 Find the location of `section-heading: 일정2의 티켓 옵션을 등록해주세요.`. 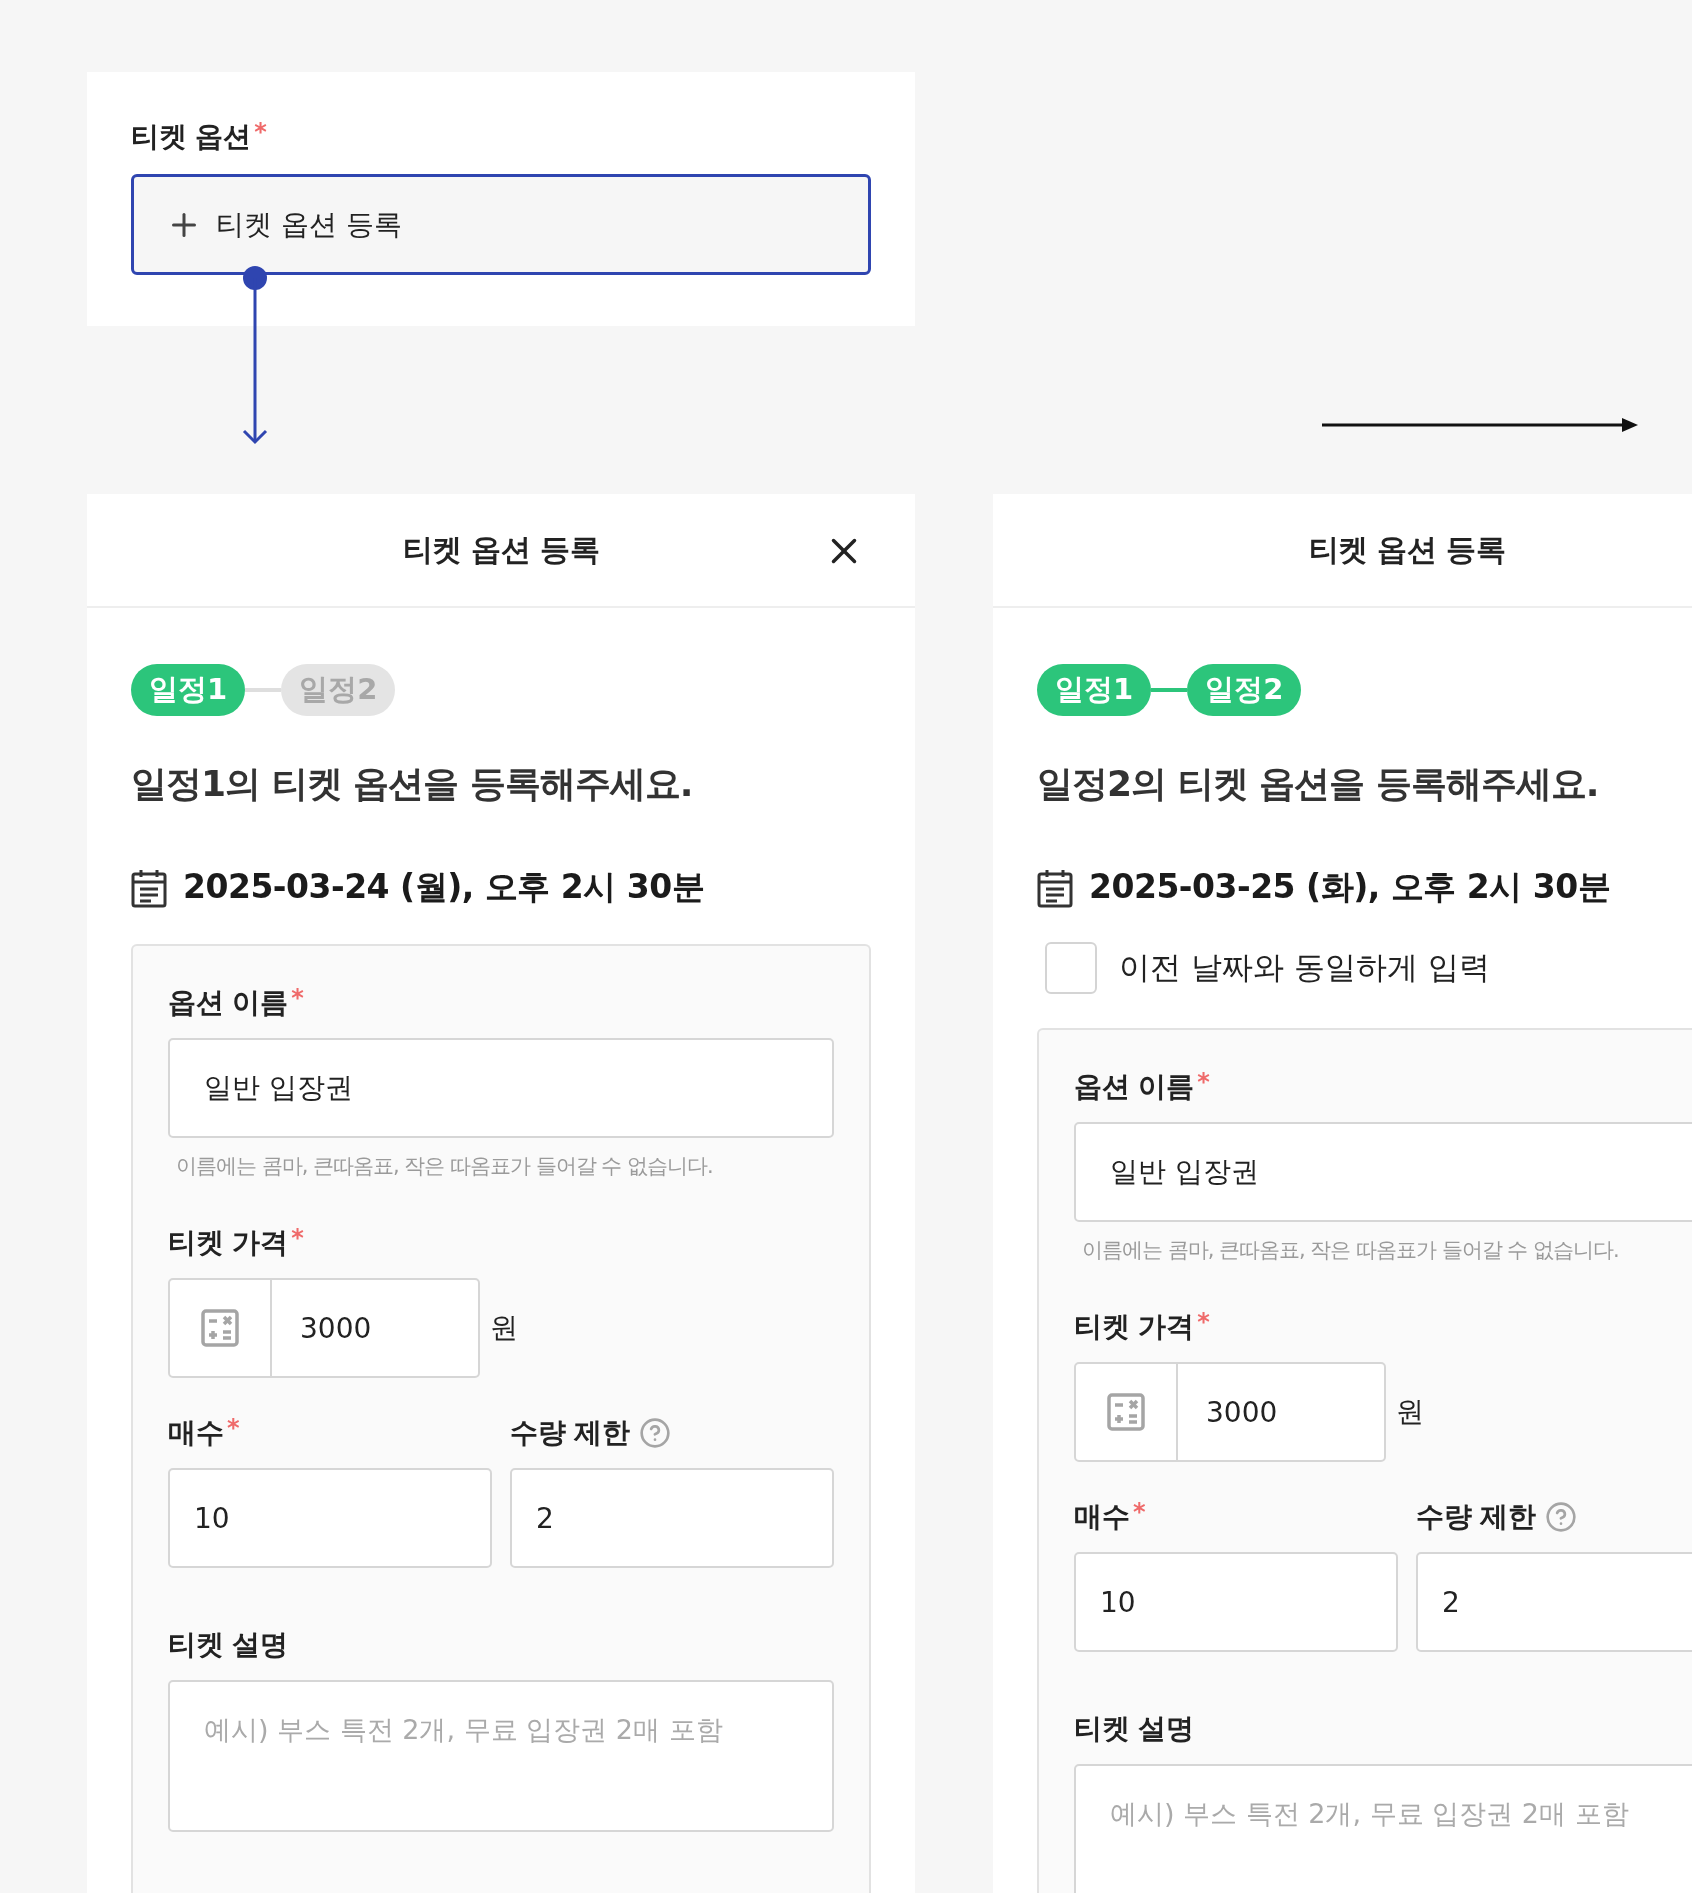

section-heading: 일정2의 티켓 옵션을 등록해주세요. is located at coordinates (1318, 784).